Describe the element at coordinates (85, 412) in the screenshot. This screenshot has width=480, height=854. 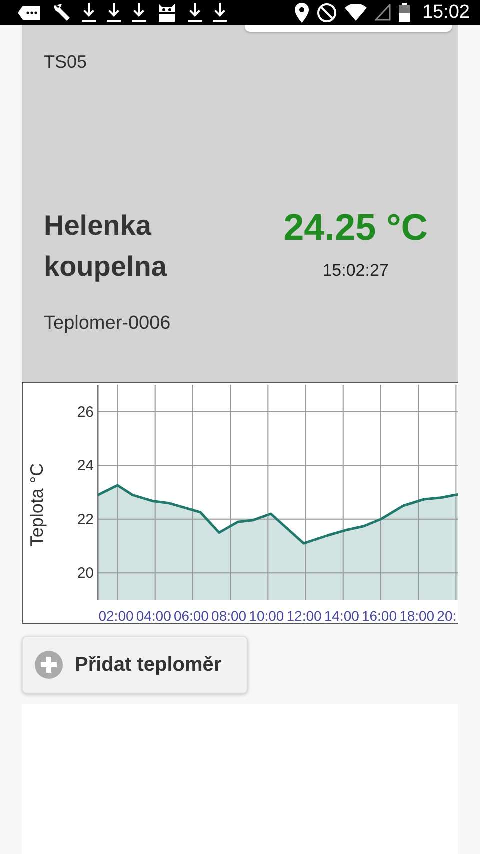
I see `y-tick-label: 26` at that location.